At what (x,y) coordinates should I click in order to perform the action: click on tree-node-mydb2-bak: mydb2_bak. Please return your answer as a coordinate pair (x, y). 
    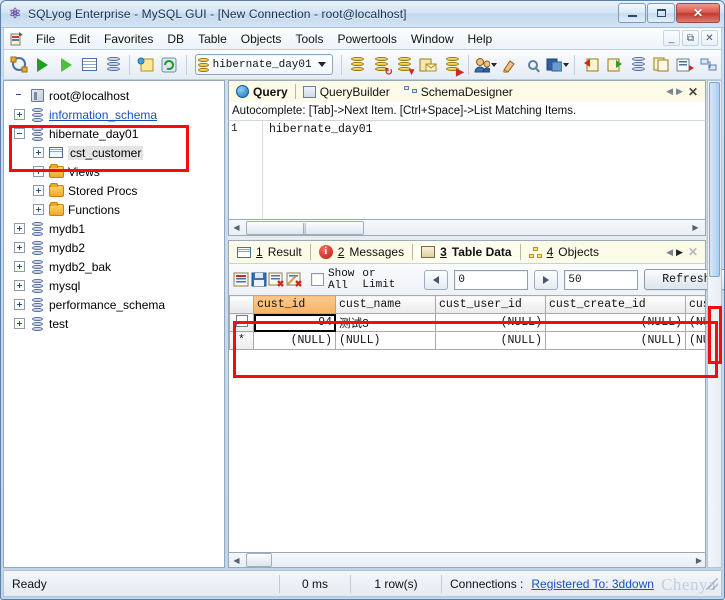
    Looking at the image, I should click on (116, 266).